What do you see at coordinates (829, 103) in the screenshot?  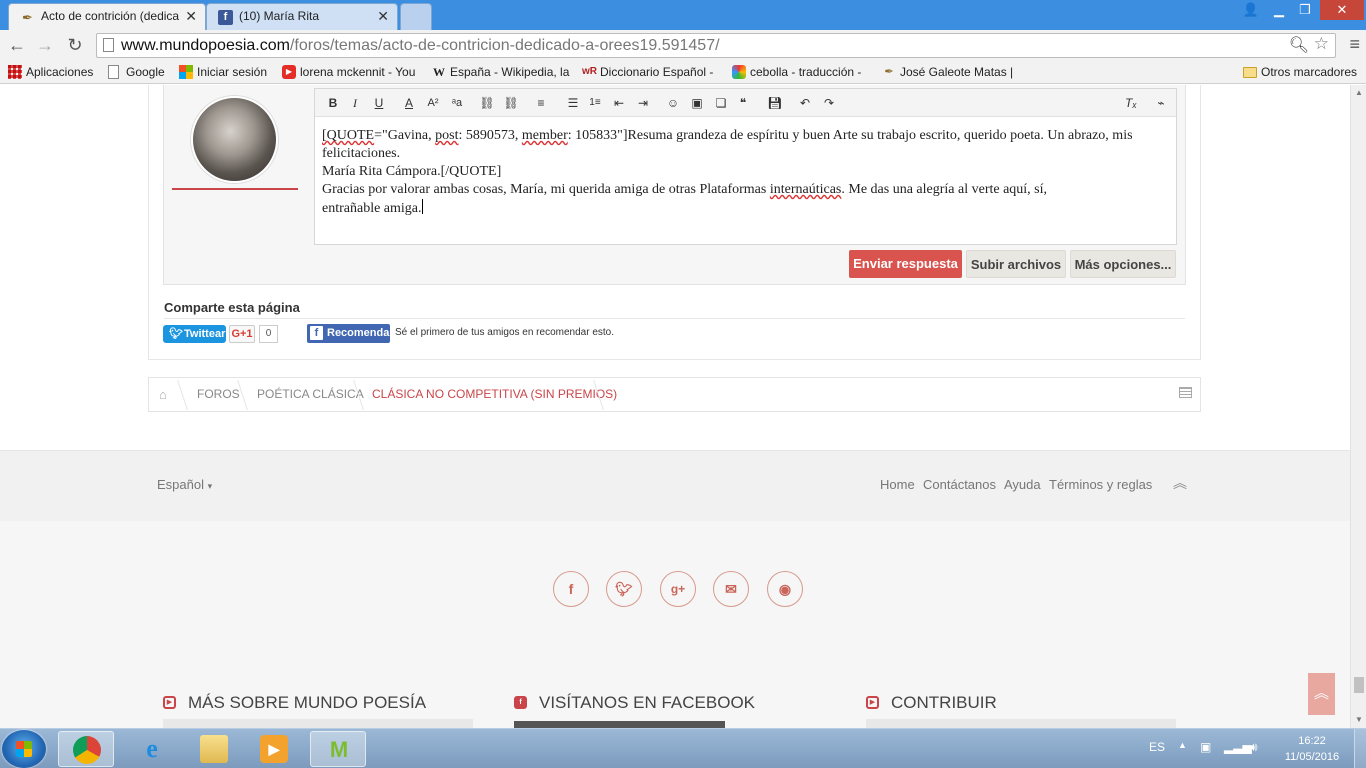 I see `redo-icon: ↷` at bounding box center [829, 103].